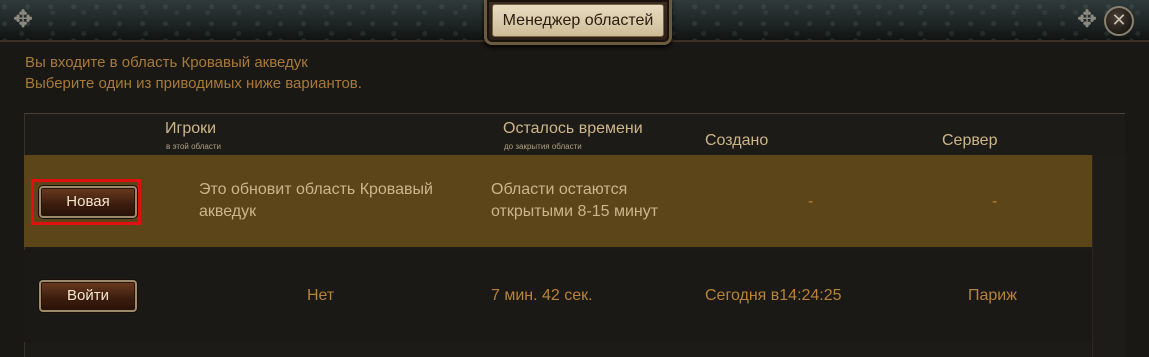 The height and width of the screenshot is (357, 1149). What do you see at coordinates (970, 140) in the screenshot?
I see `header-server: Сервер` at bounding box center [970, 140].